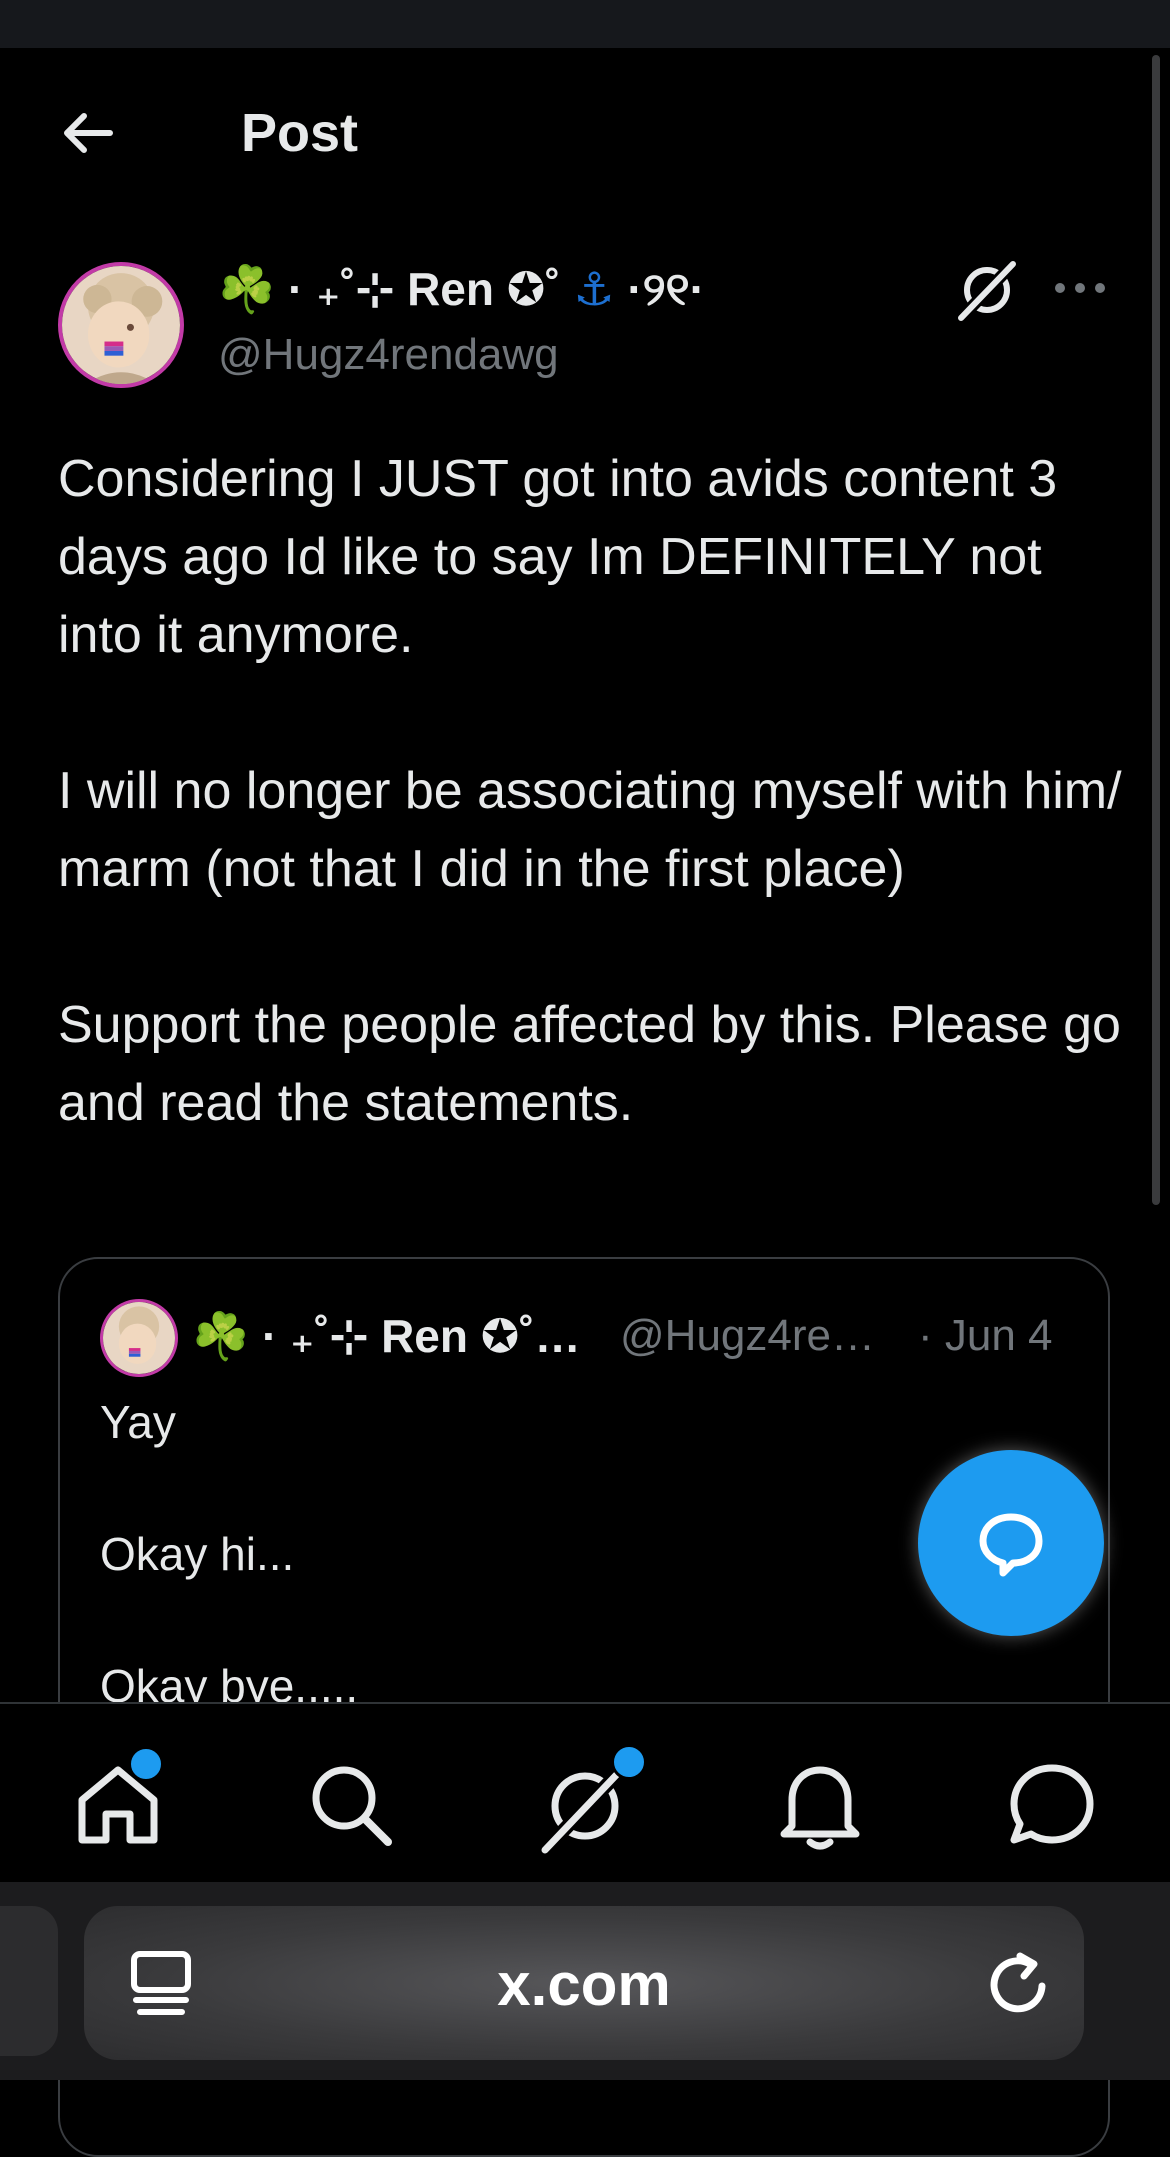 This screenshot has height=2157, width=1170. I want to click on scrollbar, so click(1156, 630).